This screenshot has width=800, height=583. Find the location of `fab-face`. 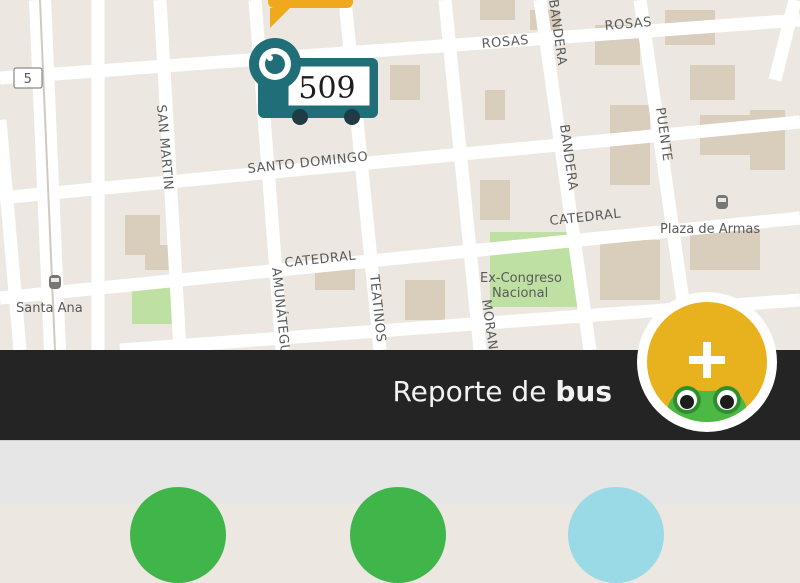

fab-face is located at coordinates (707, 362).